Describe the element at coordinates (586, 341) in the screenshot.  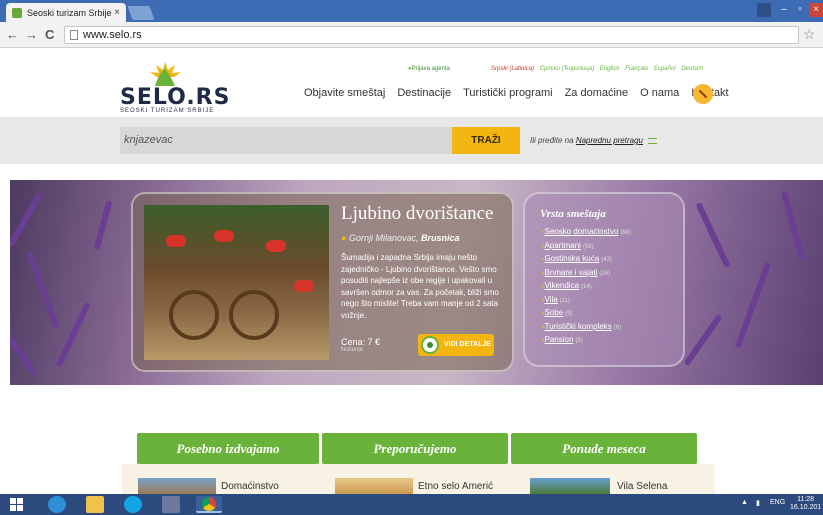
I see `type-item: Pansion(5)` at that location.